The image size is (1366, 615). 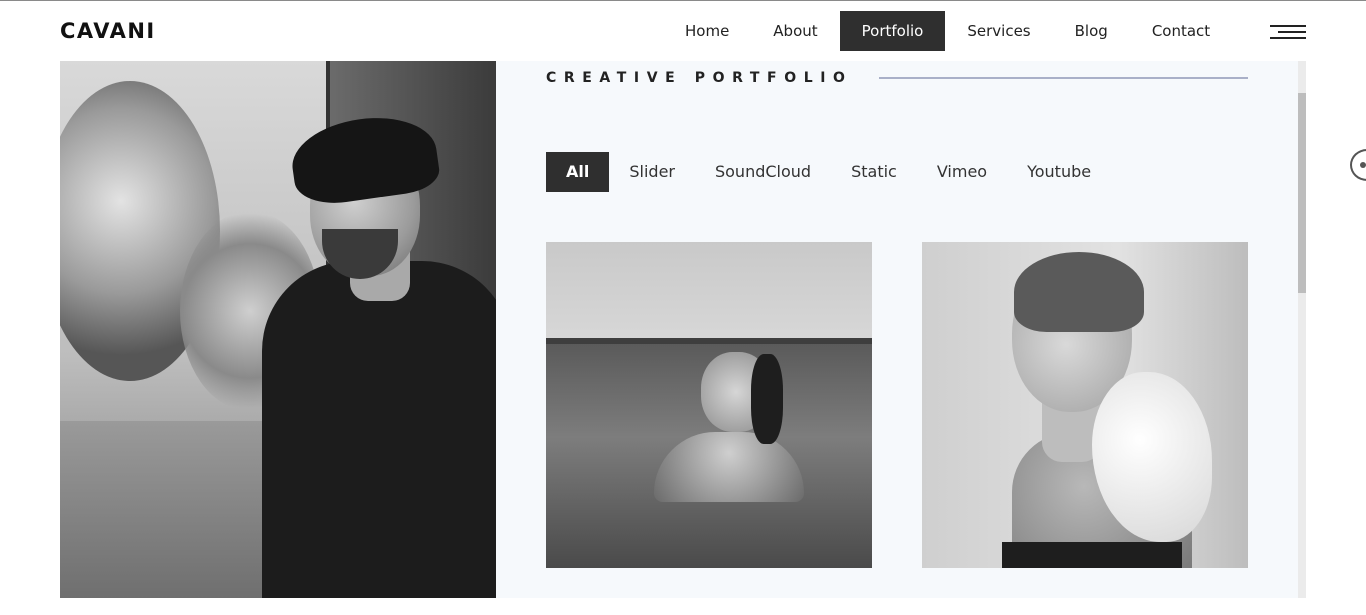 What do you see at coordinates (1181, 31) in the screenshot?
I see `nav-item-contact: Contact` at bounding box center [1181, 31].